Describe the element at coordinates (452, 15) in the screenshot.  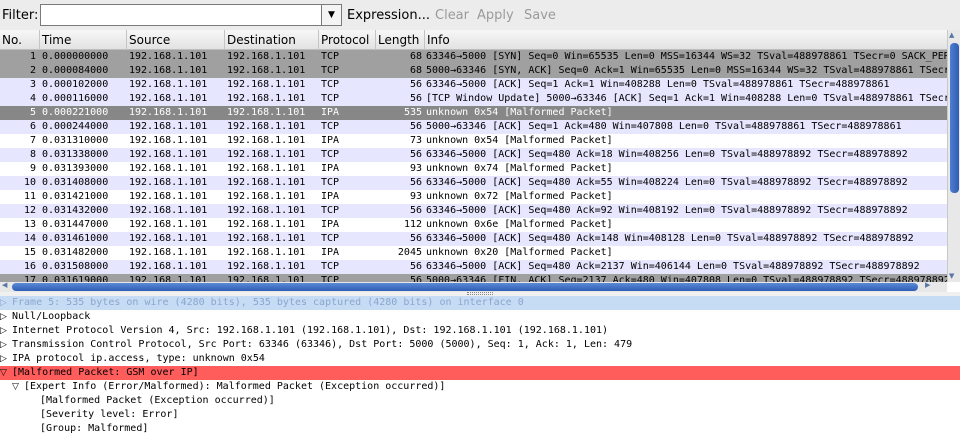
I see `clear-button: Clear` at that location.